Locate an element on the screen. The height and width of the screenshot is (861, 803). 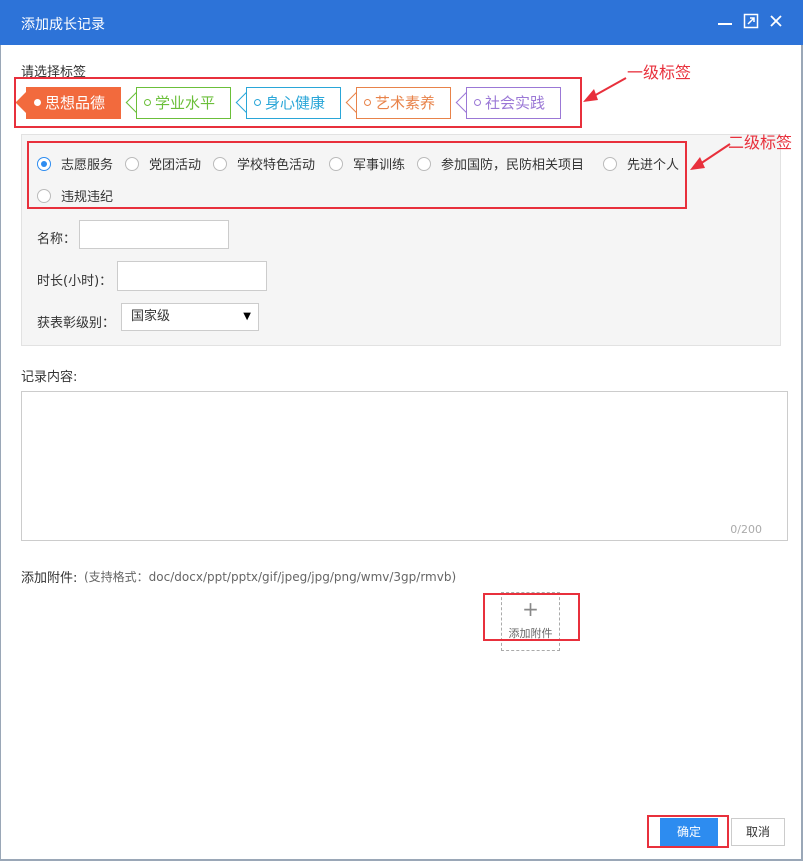
char-counter: 0/200 is located at coordinates (746, 529).